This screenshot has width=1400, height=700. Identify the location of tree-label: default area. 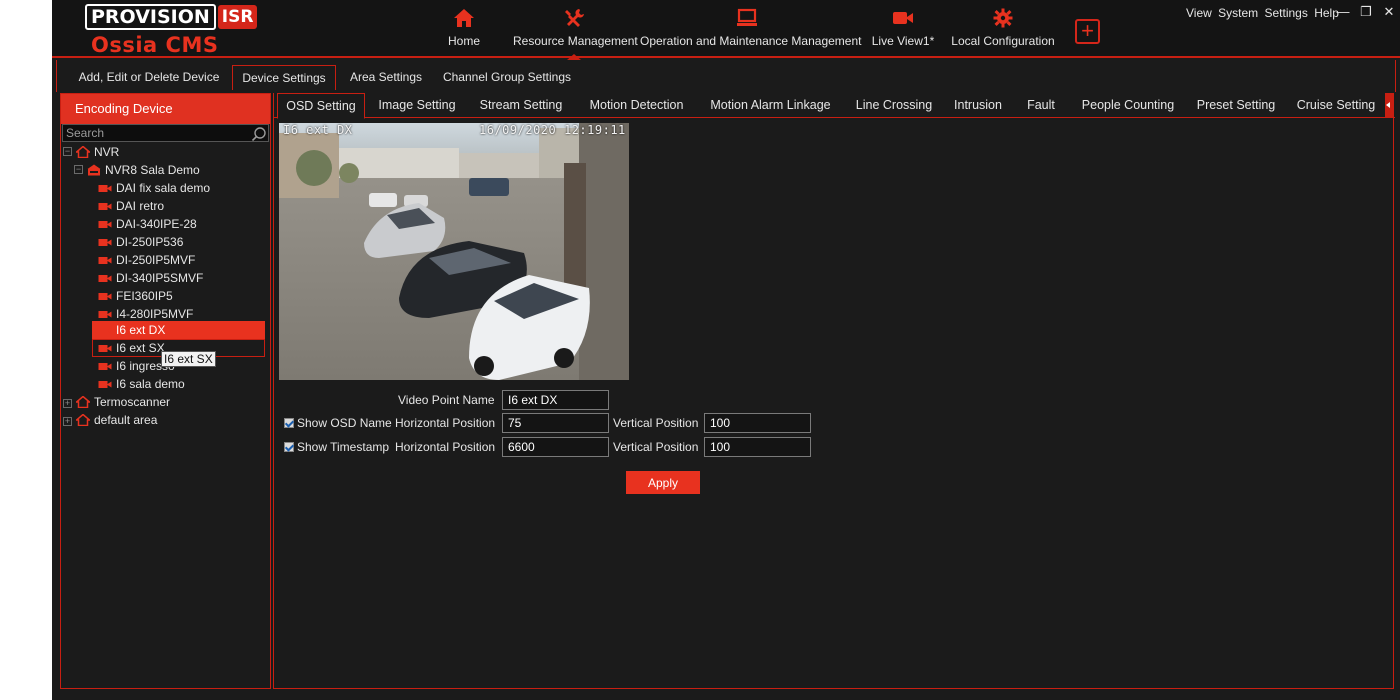
(126, 420).